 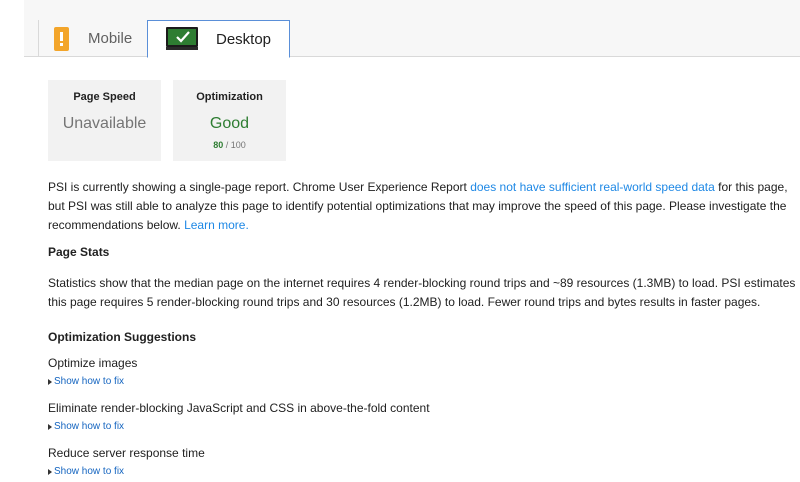 I want to click on optimization-score: 80 / 100, so click(x=229, y=145).